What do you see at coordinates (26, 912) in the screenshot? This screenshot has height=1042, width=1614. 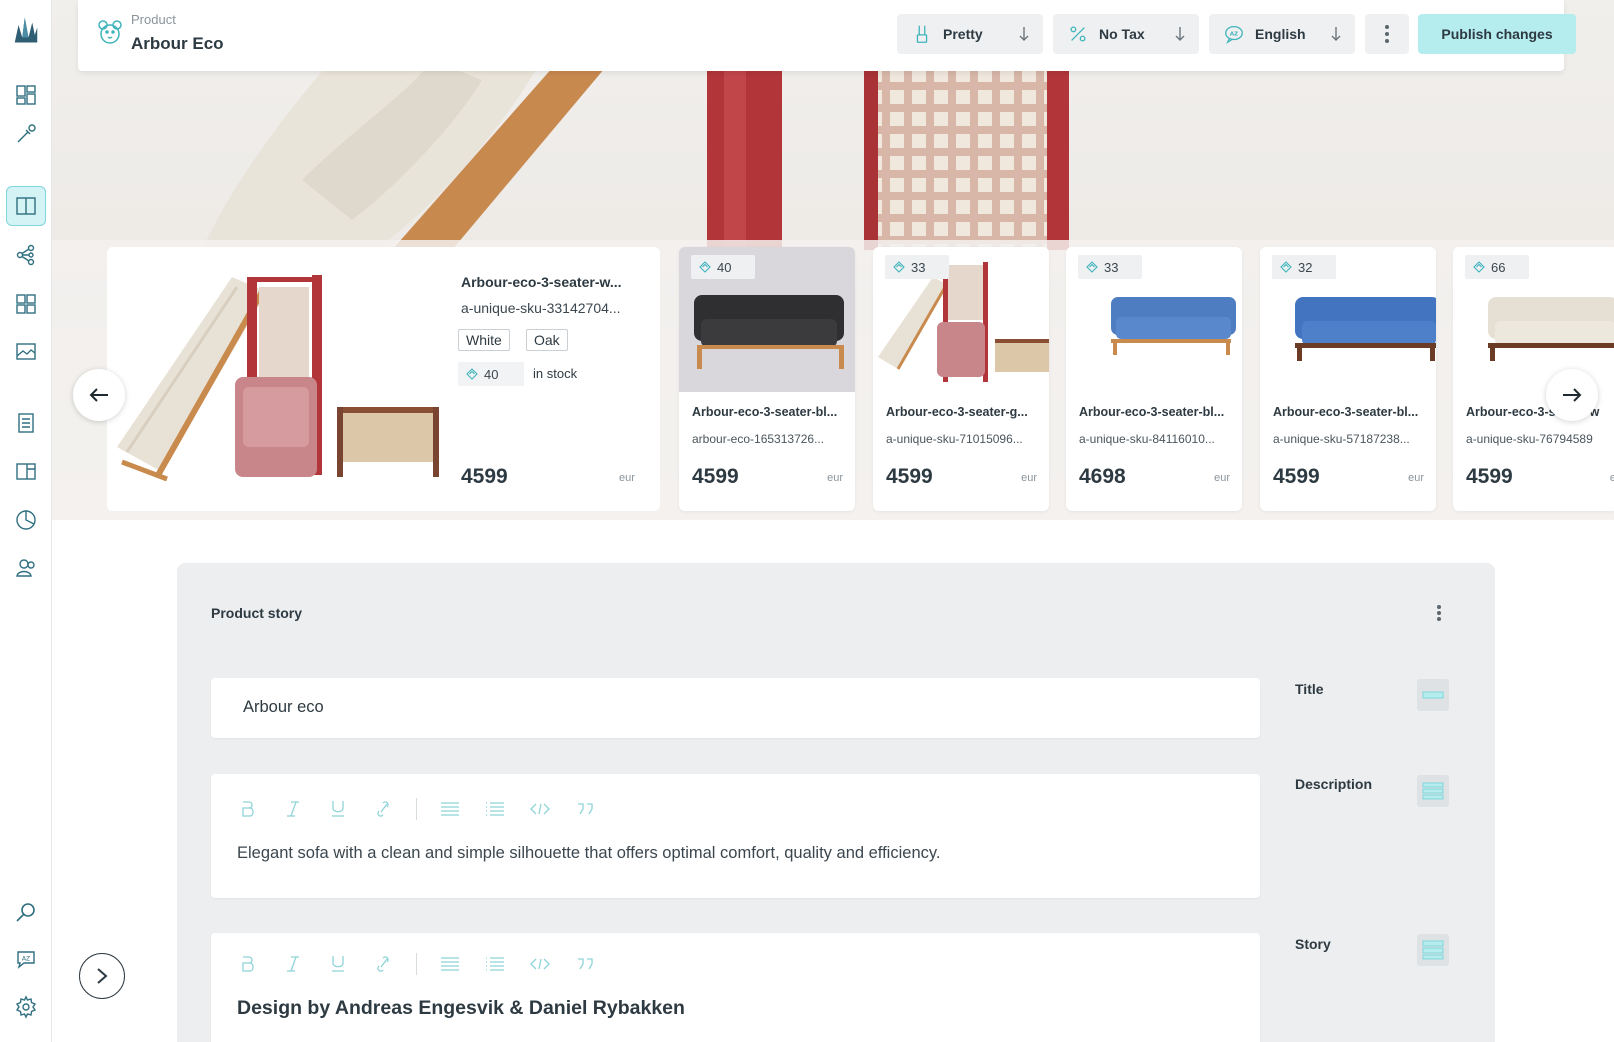 I see `sidebar-item-search` at bounding box center [26, 912].